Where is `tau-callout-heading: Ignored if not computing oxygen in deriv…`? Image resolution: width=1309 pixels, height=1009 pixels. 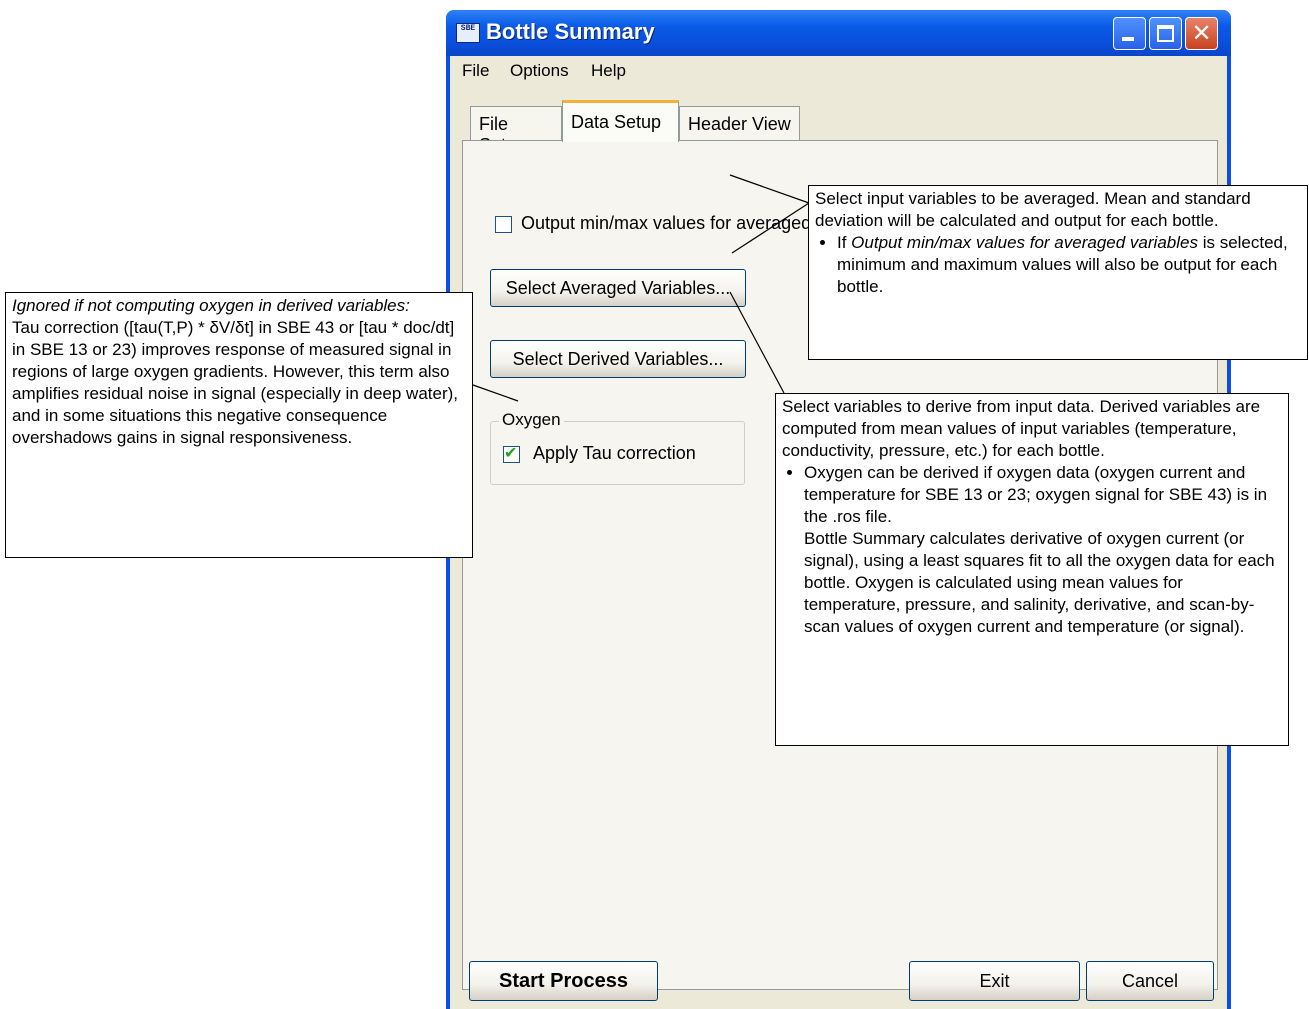
tau-callout-heading: Ignored if not computing oxygen in deriv… is located at coordinates (211, 305).